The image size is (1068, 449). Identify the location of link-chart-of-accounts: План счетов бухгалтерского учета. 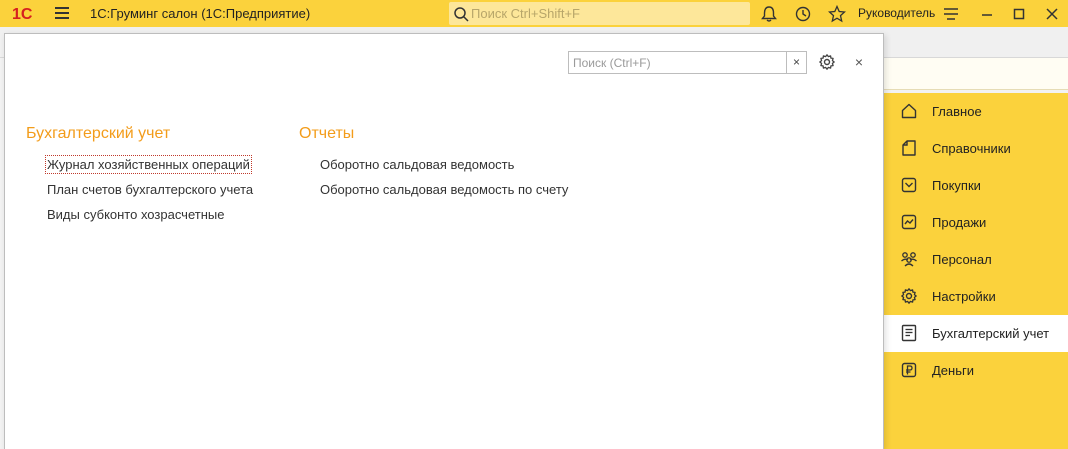
(150, 189).